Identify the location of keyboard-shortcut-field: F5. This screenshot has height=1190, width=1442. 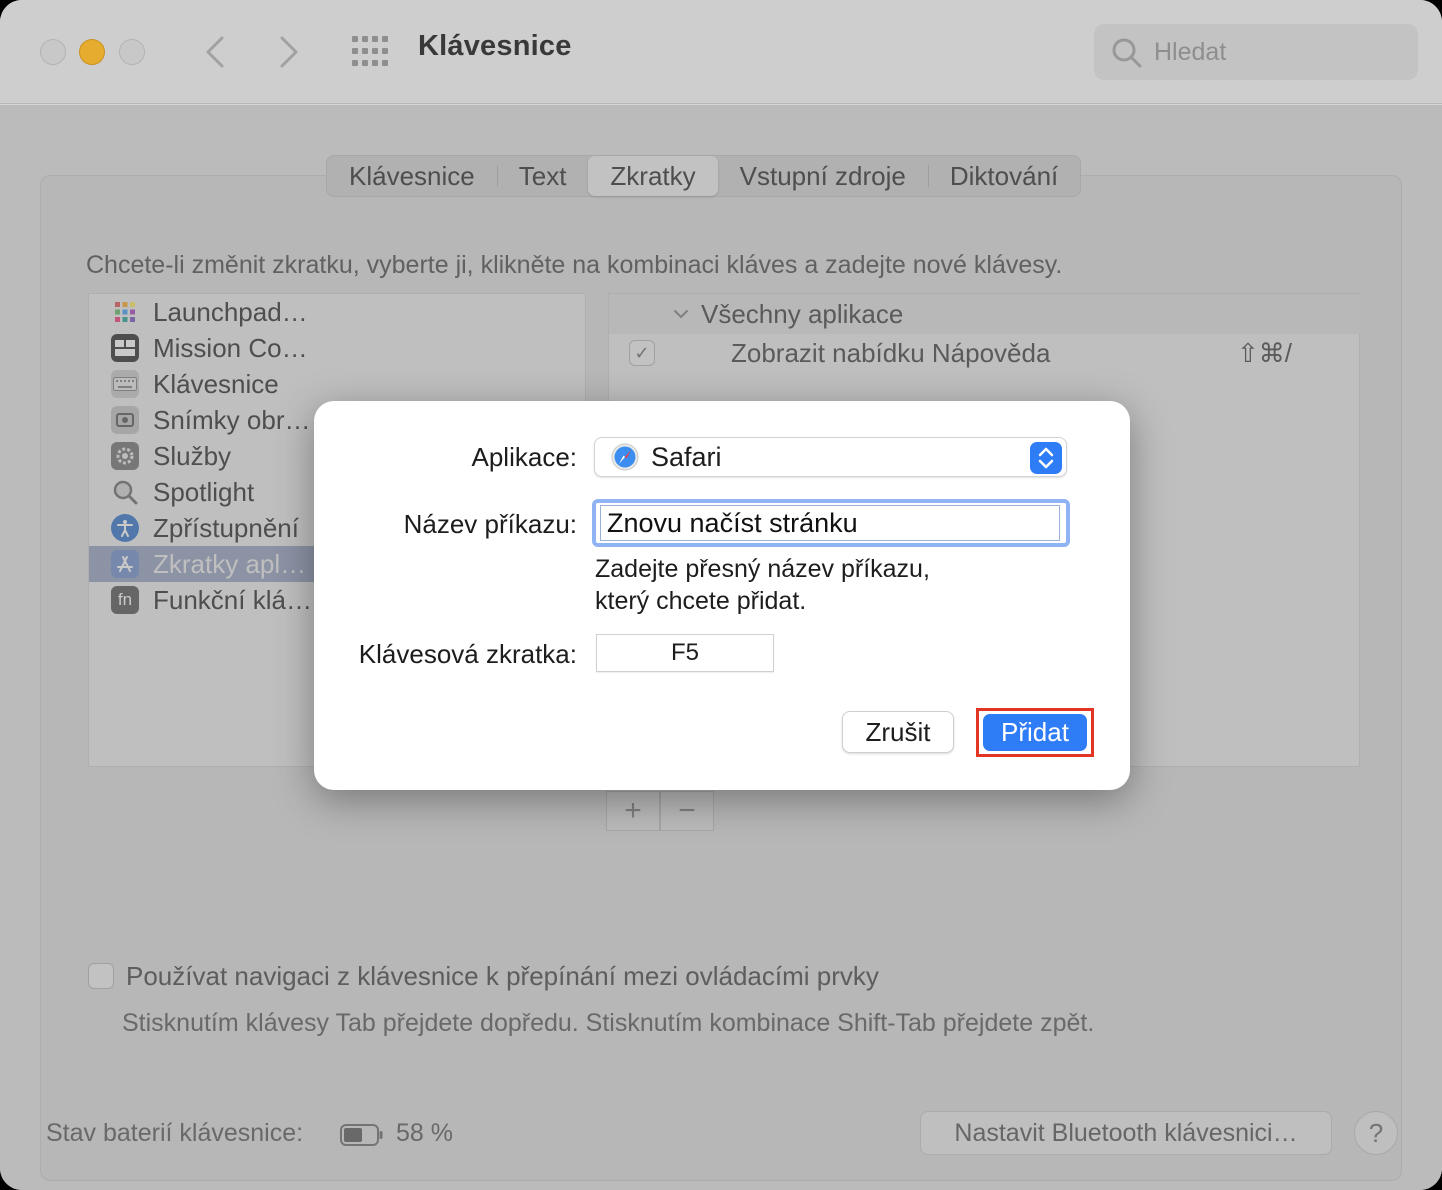
(685, 653).